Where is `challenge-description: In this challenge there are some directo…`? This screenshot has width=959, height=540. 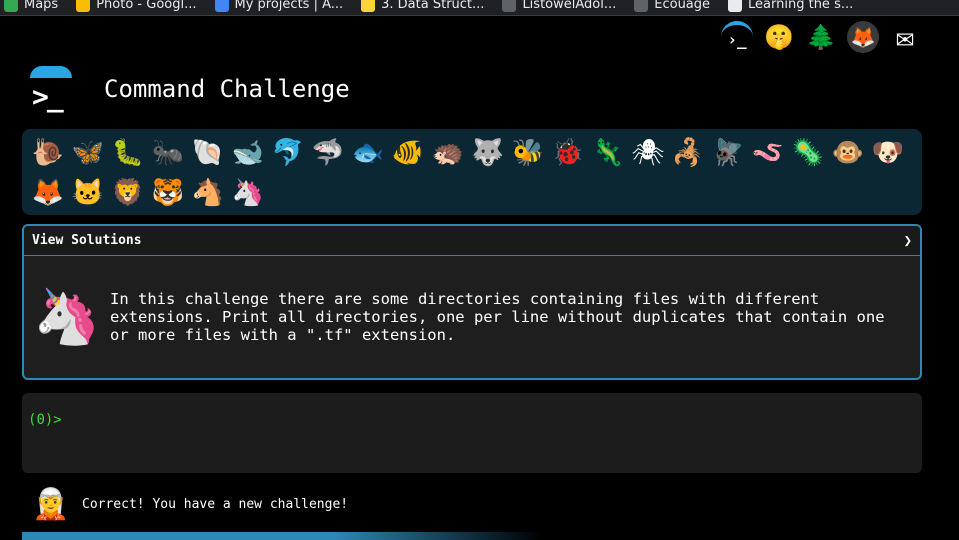 challenge-description: In this challenge there are some directo… is located at coordinates (497, 317).